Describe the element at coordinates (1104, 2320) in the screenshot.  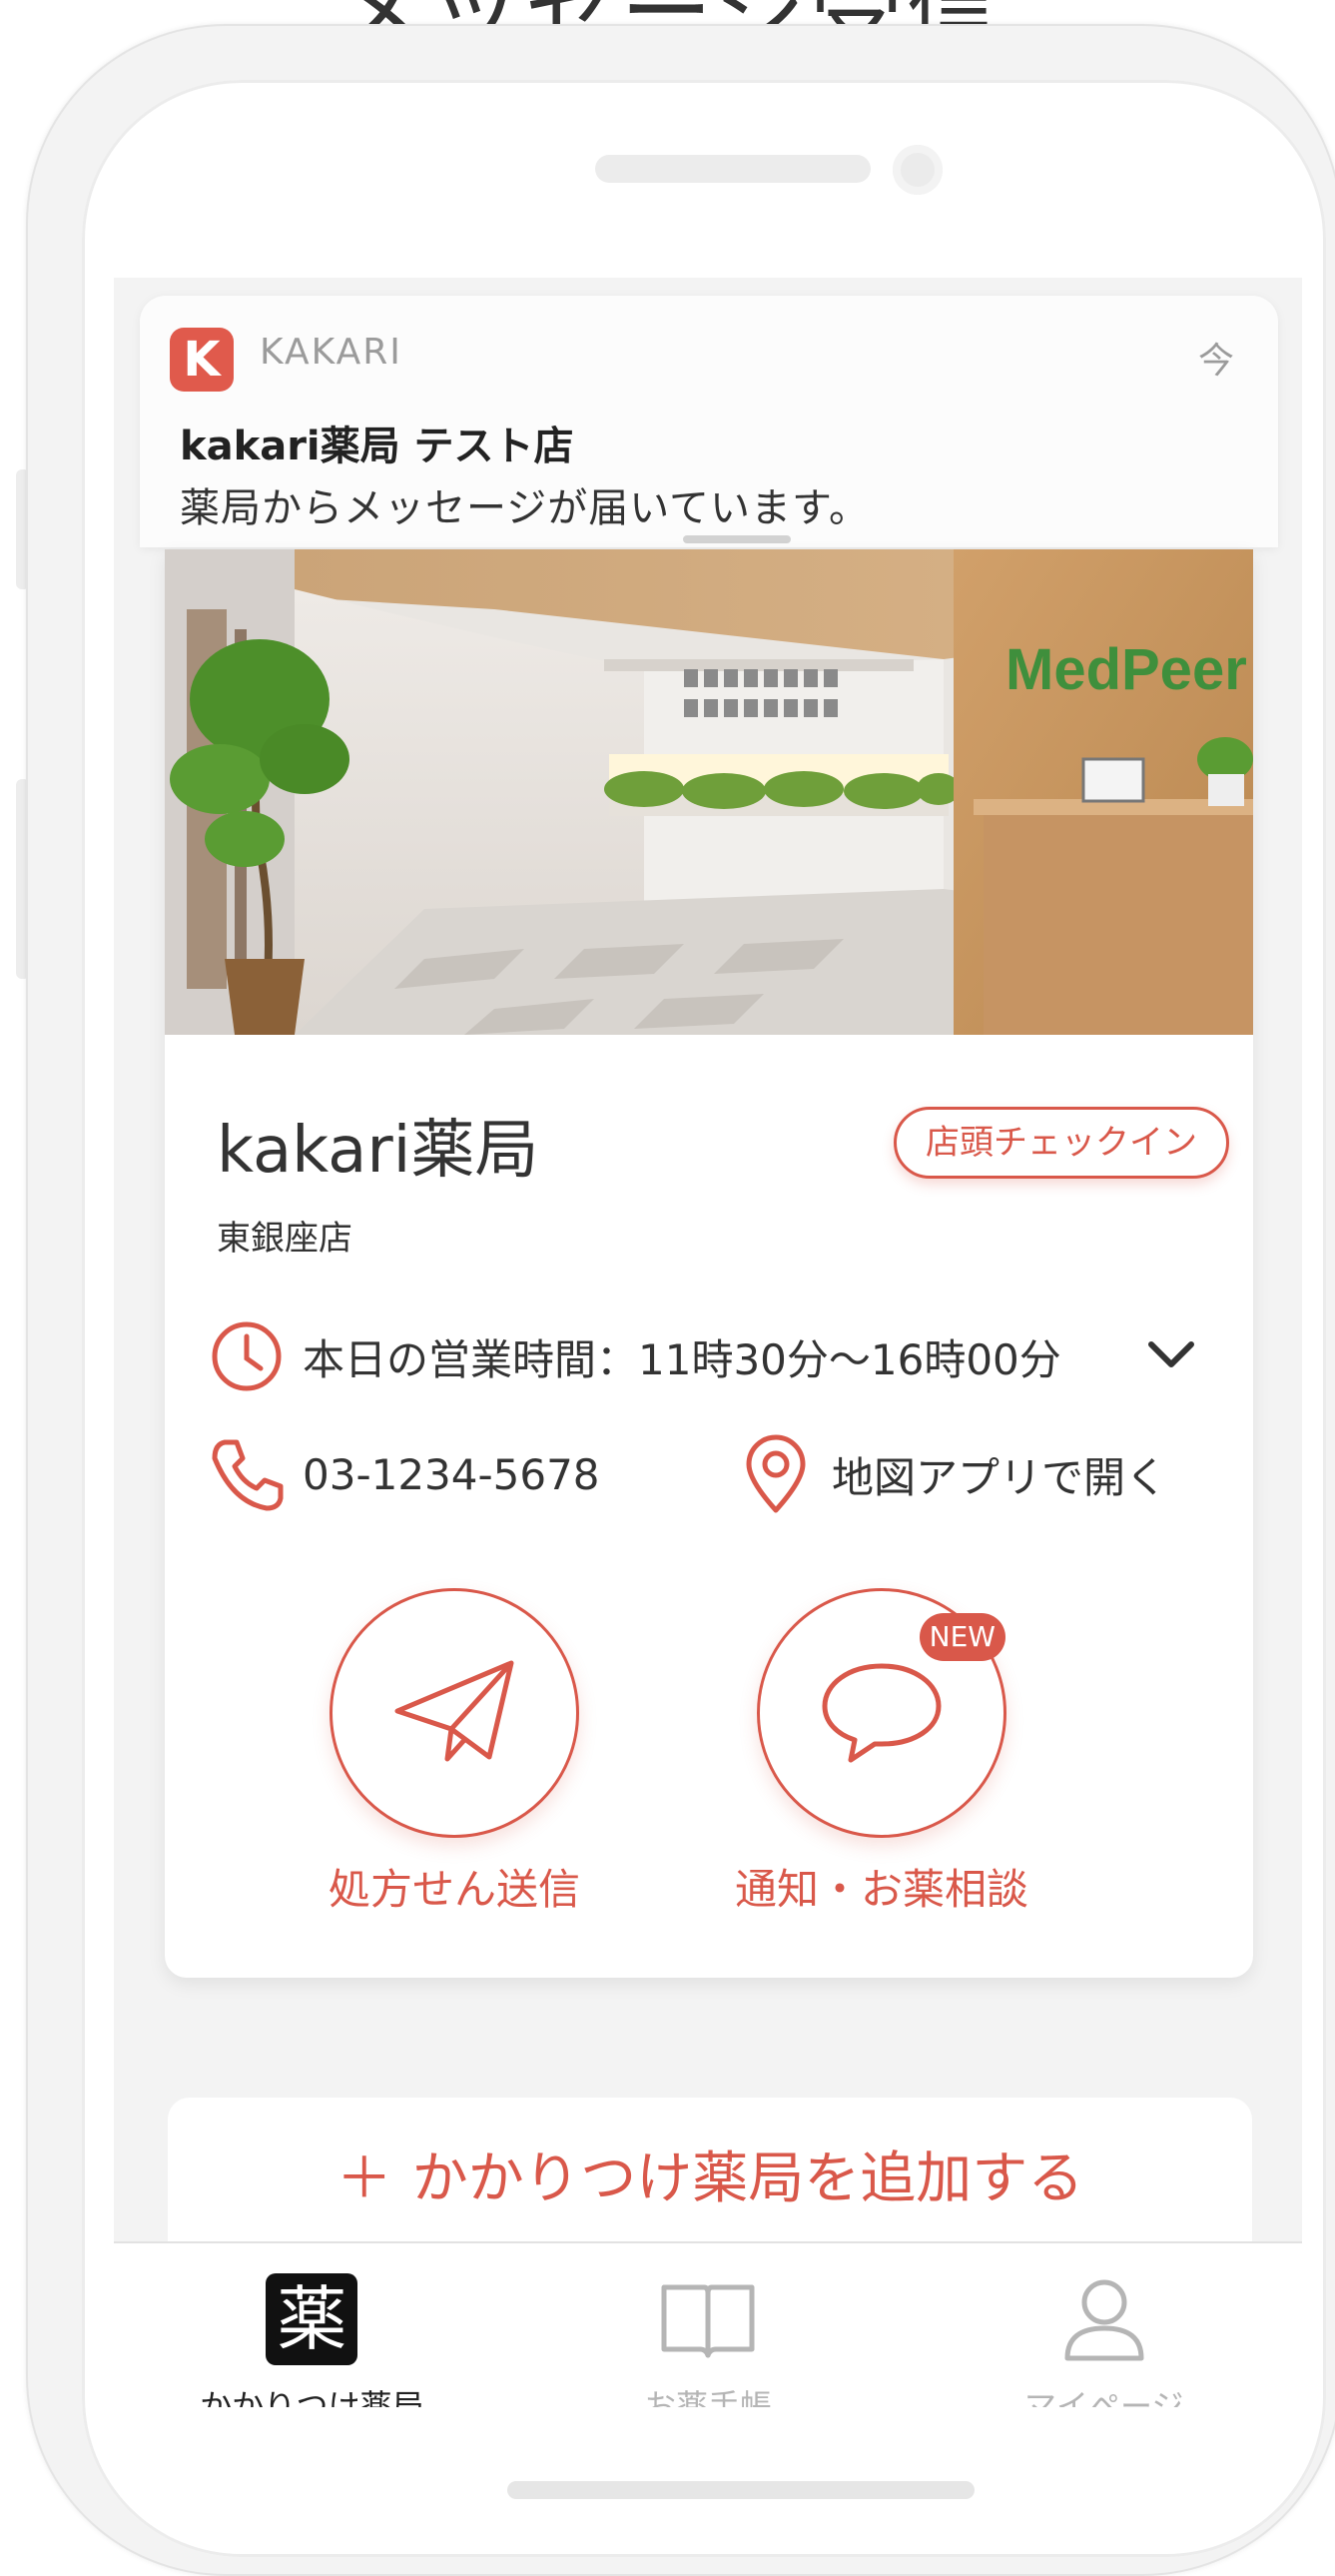
I see `person-icon` at that location.